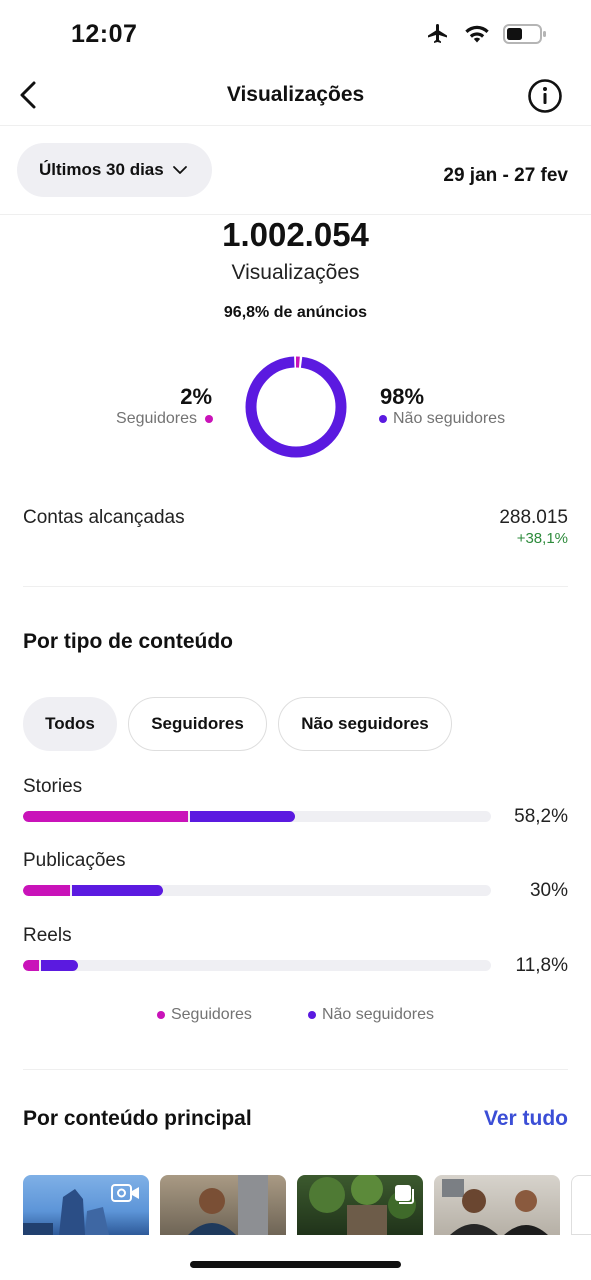  Describe the element at coordinates (179, 170) in the screenshot. I see `chevron-down-icon` at that location.